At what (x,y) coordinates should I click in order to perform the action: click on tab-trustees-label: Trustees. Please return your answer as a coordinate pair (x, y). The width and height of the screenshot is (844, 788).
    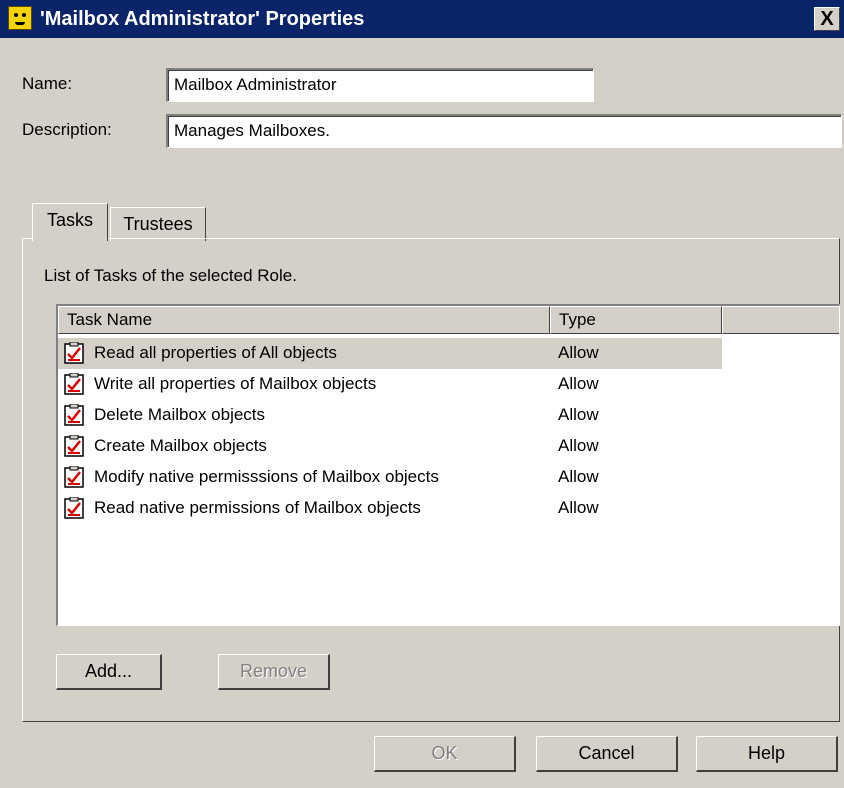
    Looking at the image, I should click on (158, 224).